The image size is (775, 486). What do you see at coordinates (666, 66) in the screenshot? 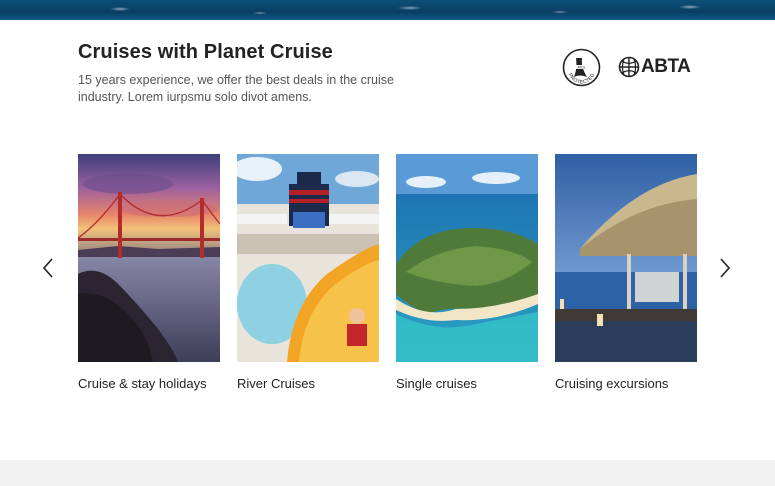
I see `abta-text: ABTA` at bounding box center [666, 66].